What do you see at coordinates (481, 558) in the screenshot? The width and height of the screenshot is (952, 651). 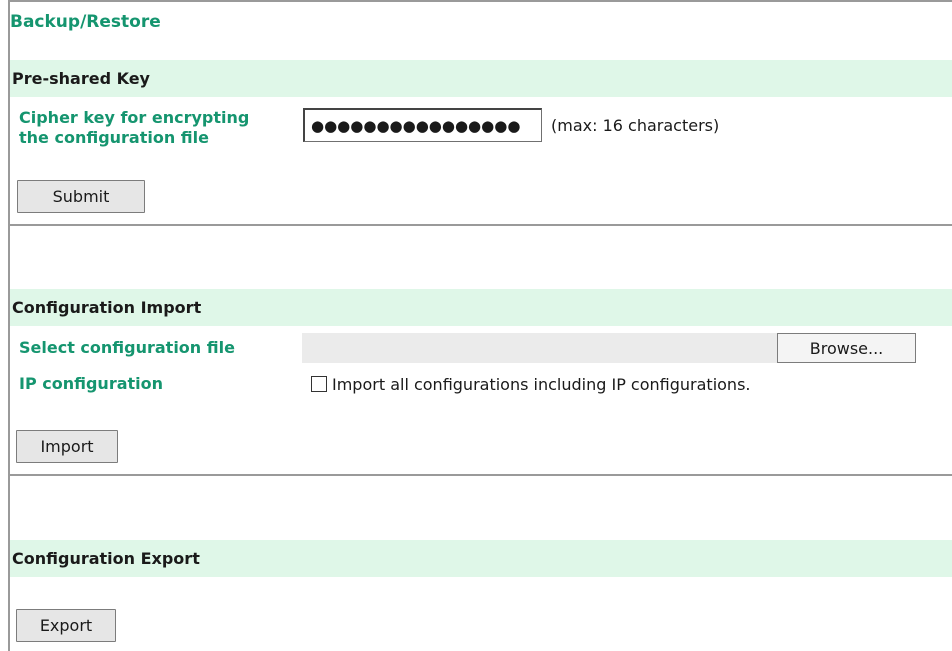 I see `section-header-configuration-export: Configuration Export` at bounding box center [481, 558].